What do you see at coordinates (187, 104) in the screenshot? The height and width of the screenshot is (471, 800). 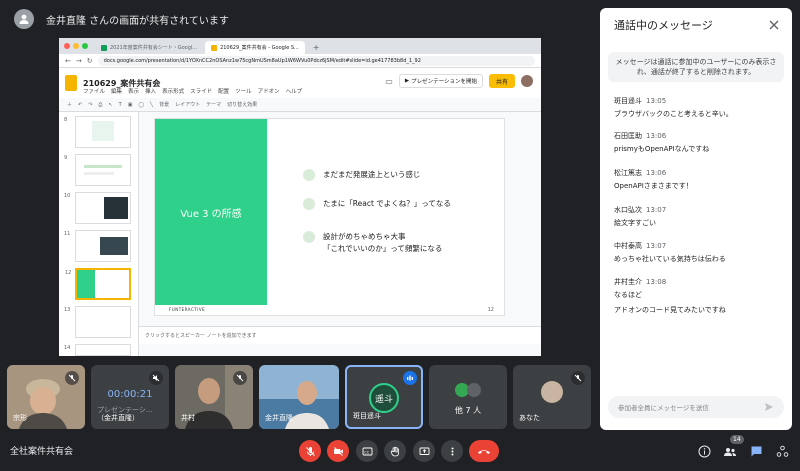 I see `toolbar-layout: レイアウト` at bounding box center [187, 104].